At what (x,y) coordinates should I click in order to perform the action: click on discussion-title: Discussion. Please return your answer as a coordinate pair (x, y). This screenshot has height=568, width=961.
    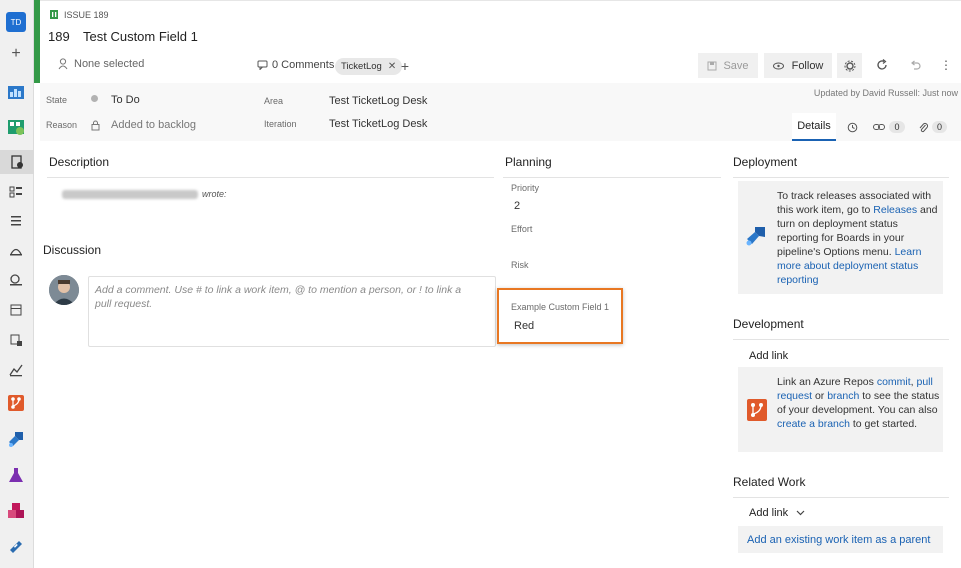
    Looking at the image, I should click on (72, 250).